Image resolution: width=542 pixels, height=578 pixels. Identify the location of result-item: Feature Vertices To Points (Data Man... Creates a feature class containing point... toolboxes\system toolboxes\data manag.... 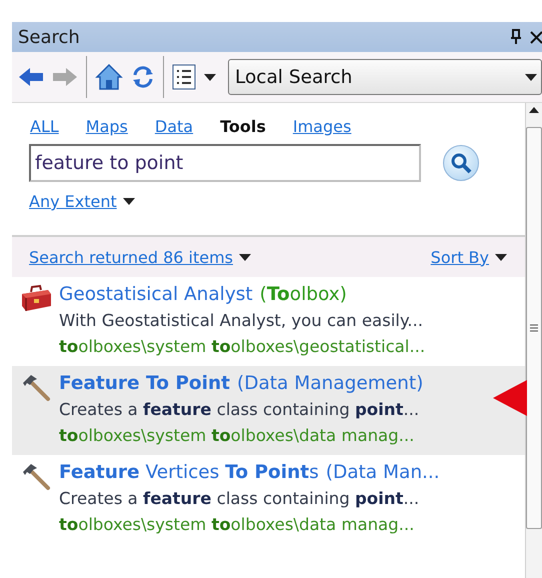
(268, 499).